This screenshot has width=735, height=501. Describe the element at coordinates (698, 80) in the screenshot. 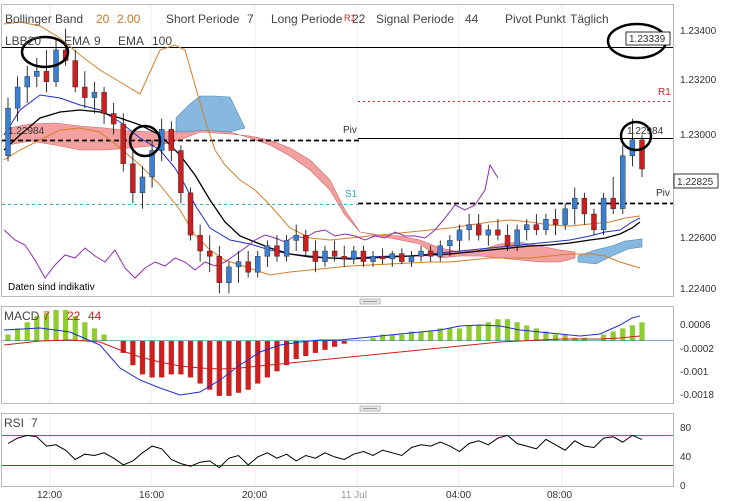

I see `y-tick: 1.23200` at that location.